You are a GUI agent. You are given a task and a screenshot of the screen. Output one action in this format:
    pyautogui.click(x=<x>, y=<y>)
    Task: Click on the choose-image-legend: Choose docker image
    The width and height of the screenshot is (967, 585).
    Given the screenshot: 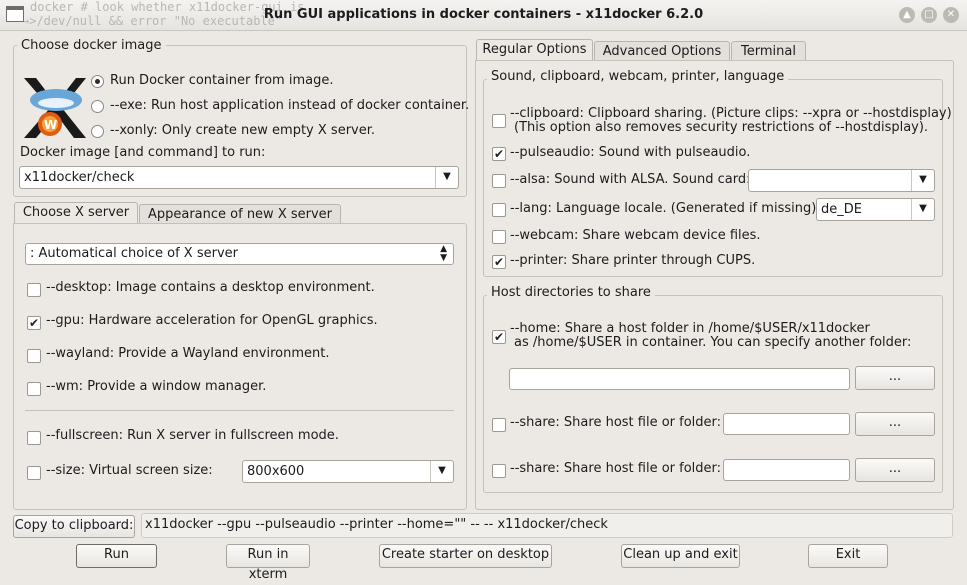 What is the action you would take?
    pyautogui.click(x=91, y=45)
    